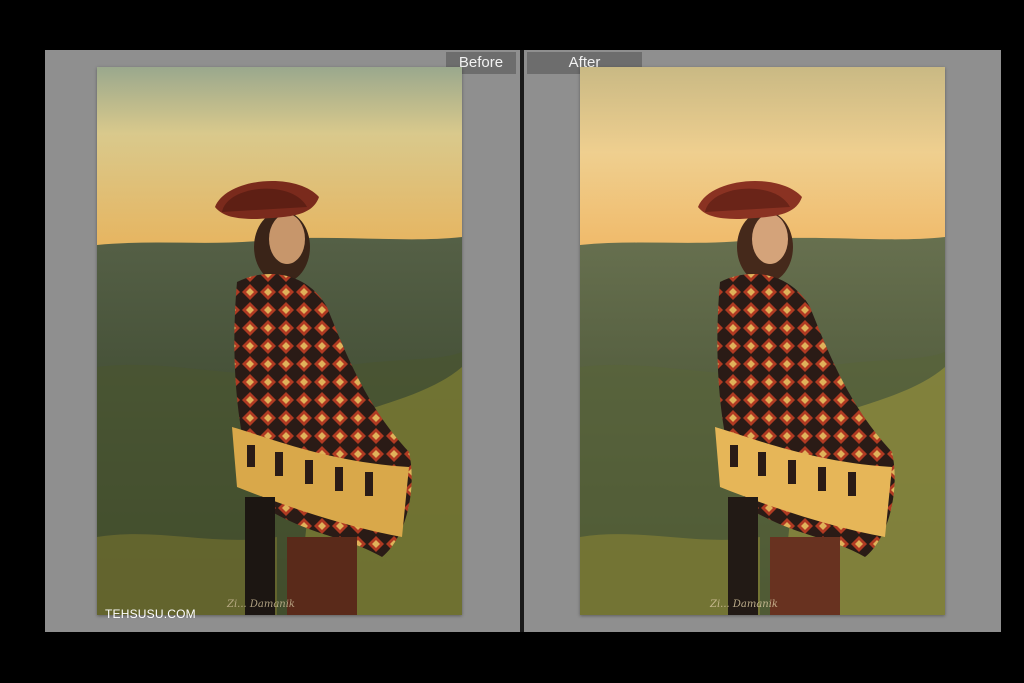 This screenshot has height=683, width=1024. Describe the element at coordinates (743, 604) in the screenshot. I see `photographer-signature-after: Zi... Damanik` at that location.